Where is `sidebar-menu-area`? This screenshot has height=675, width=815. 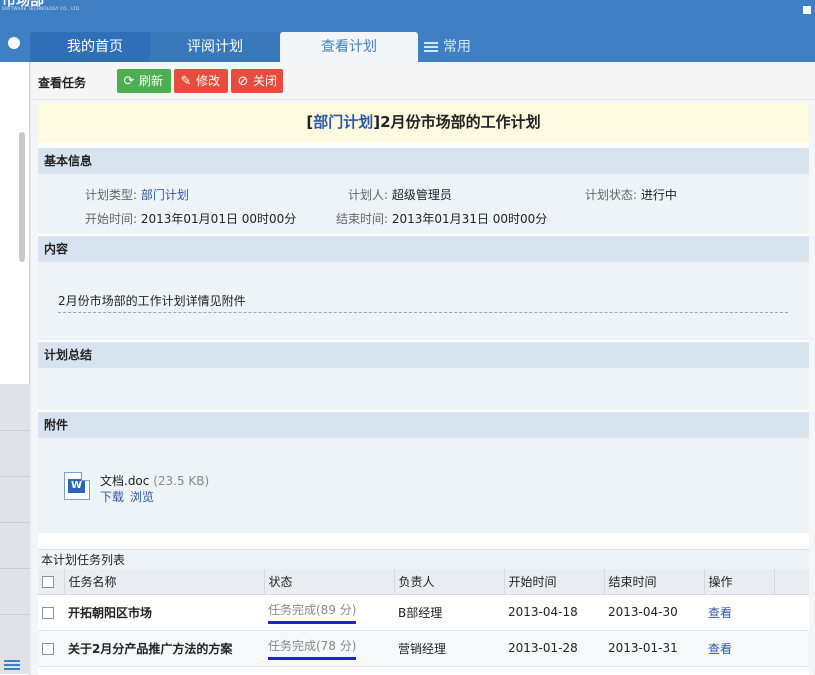
sidebar-menu-area is located at coordinates (15, 529).